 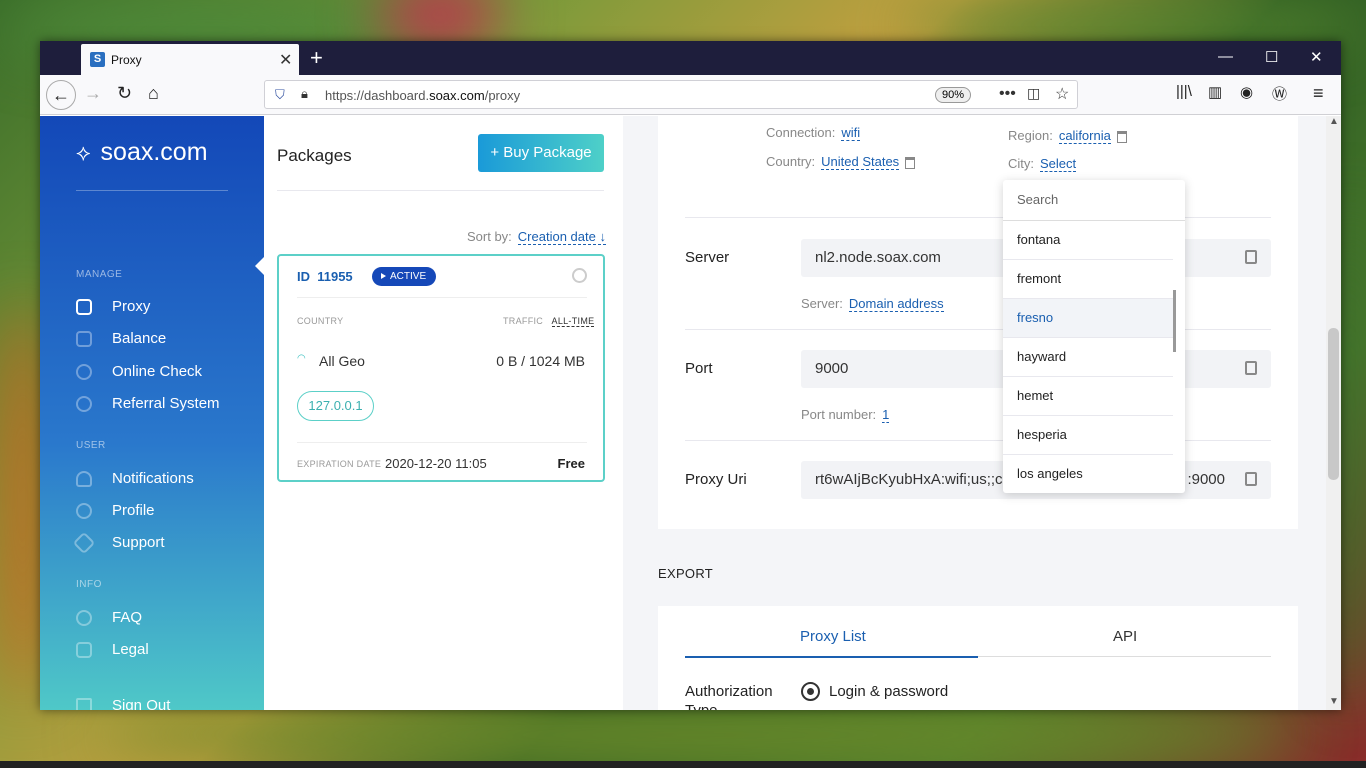 I want to click on city-select-link: Select, so click(x=1058, y=164).